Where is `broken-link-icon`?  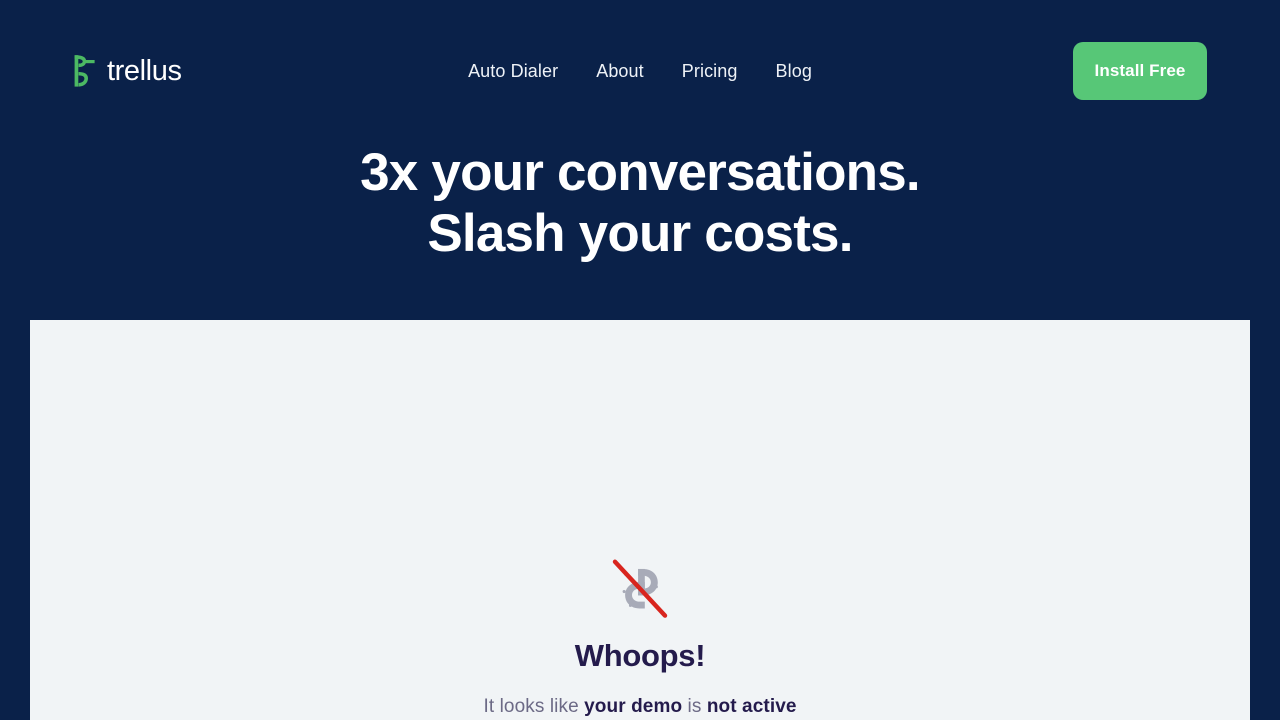 broken-link-icon is located at coordinates (640, 588).